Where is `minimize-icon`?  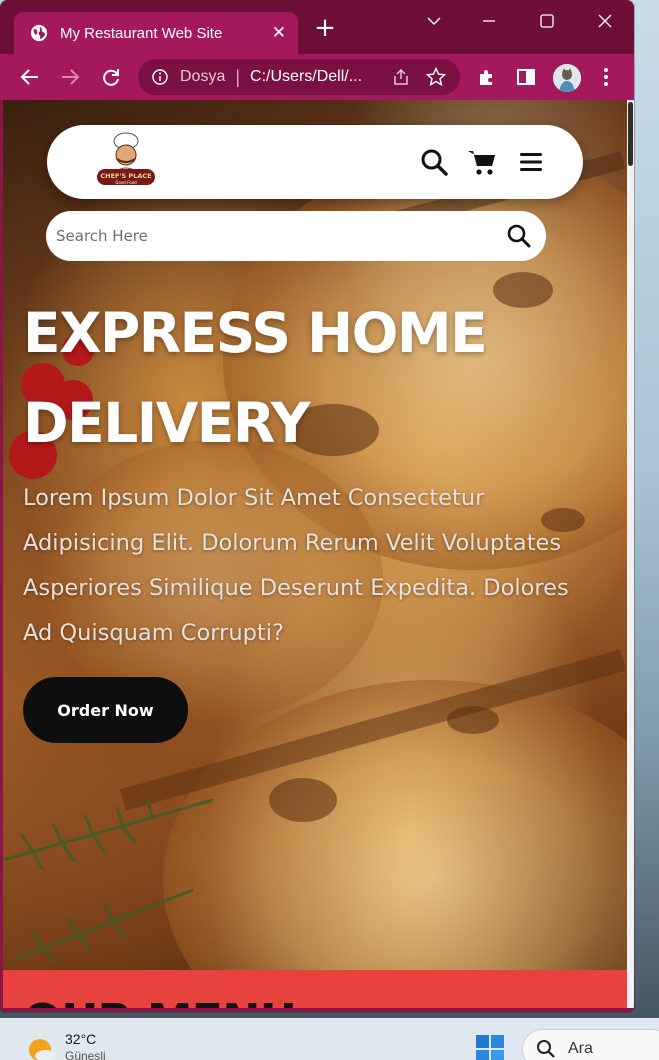
minimize-icon is located at coordinates (489, 21).